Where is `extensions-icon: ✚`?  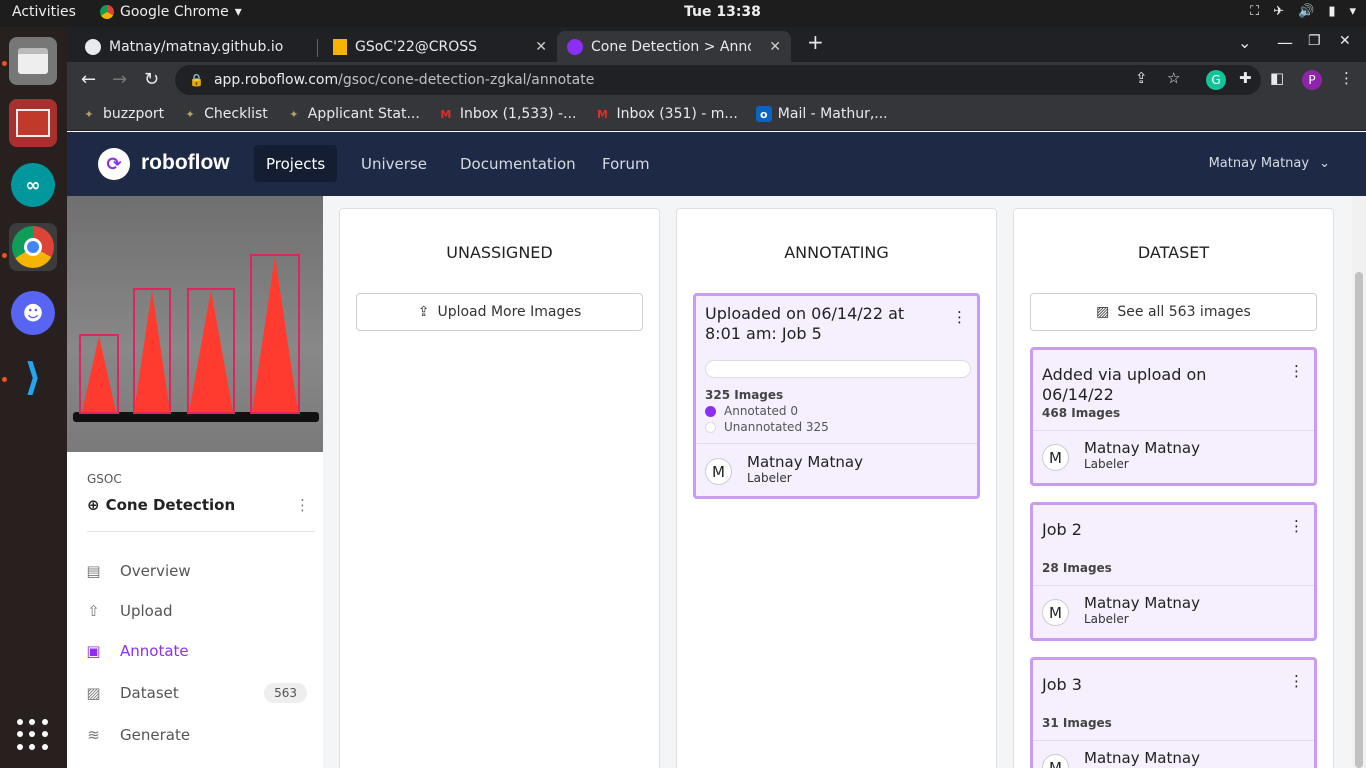 extensions-icon: ✚ is located at coordinates (1245, 78).